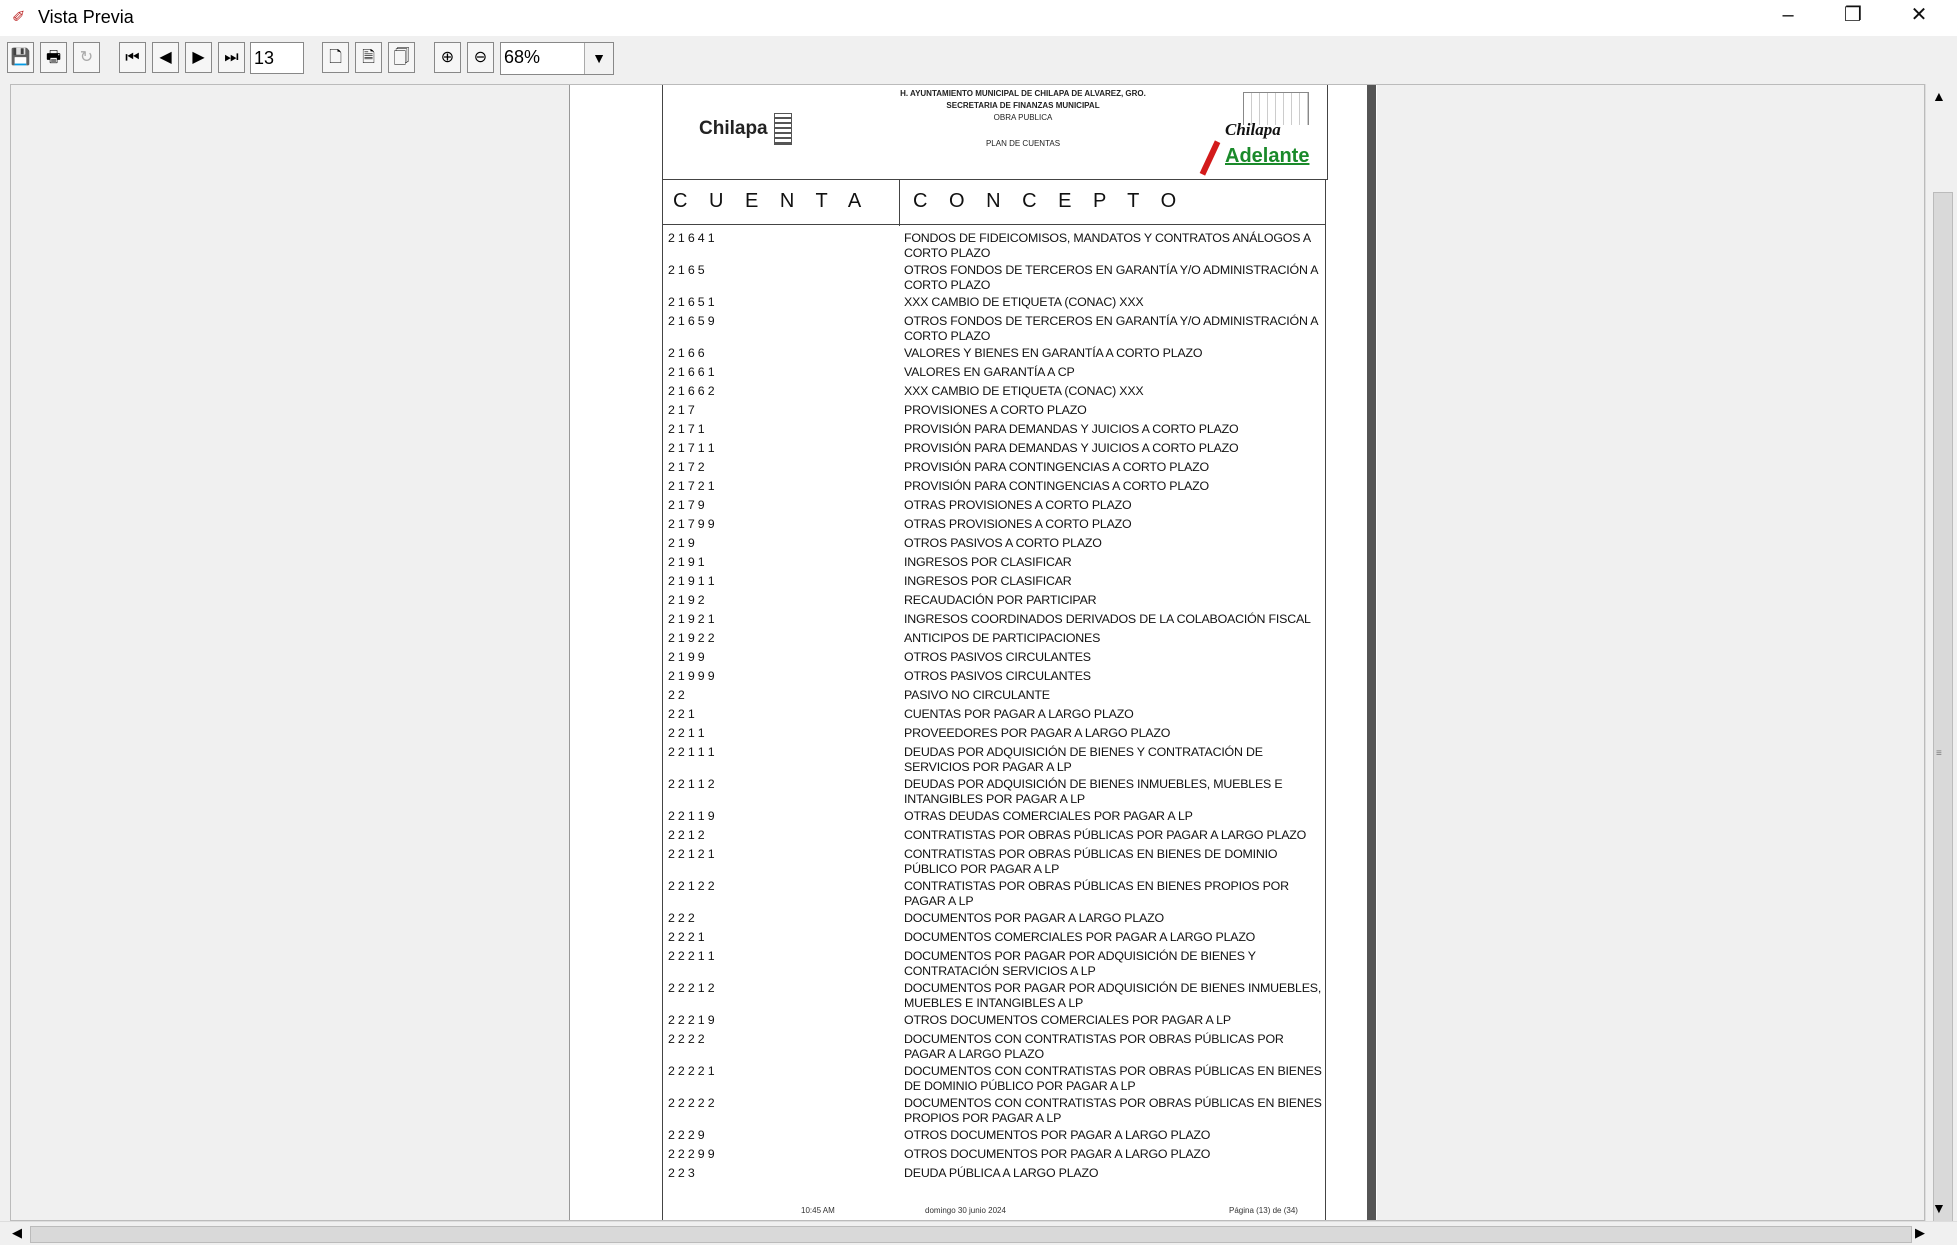 The width and height of the screenshot is (1957, 1245). Describe the element at coordinates (691, 854) in the screenshot. I see `account-code: 2 2 1 2 1` at that location.